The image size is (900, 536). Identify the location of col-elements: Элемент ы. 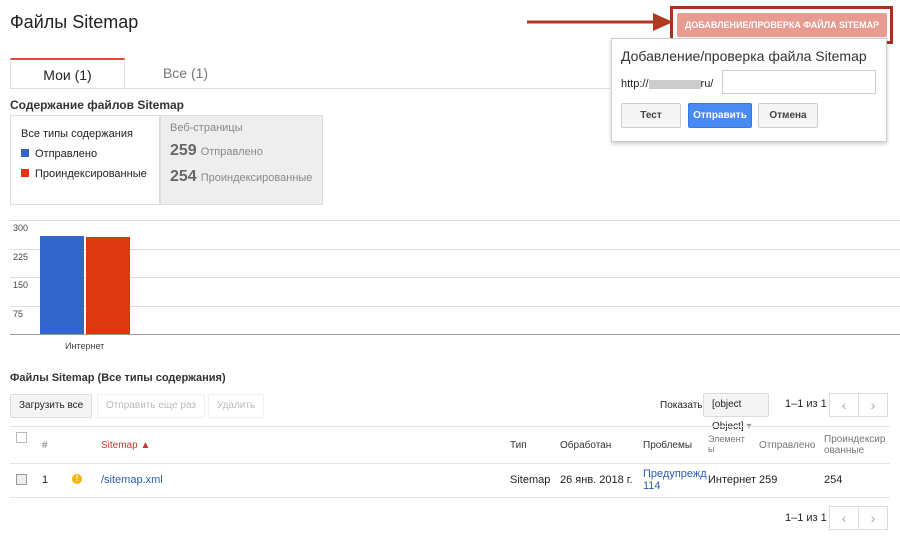
(728, 444).